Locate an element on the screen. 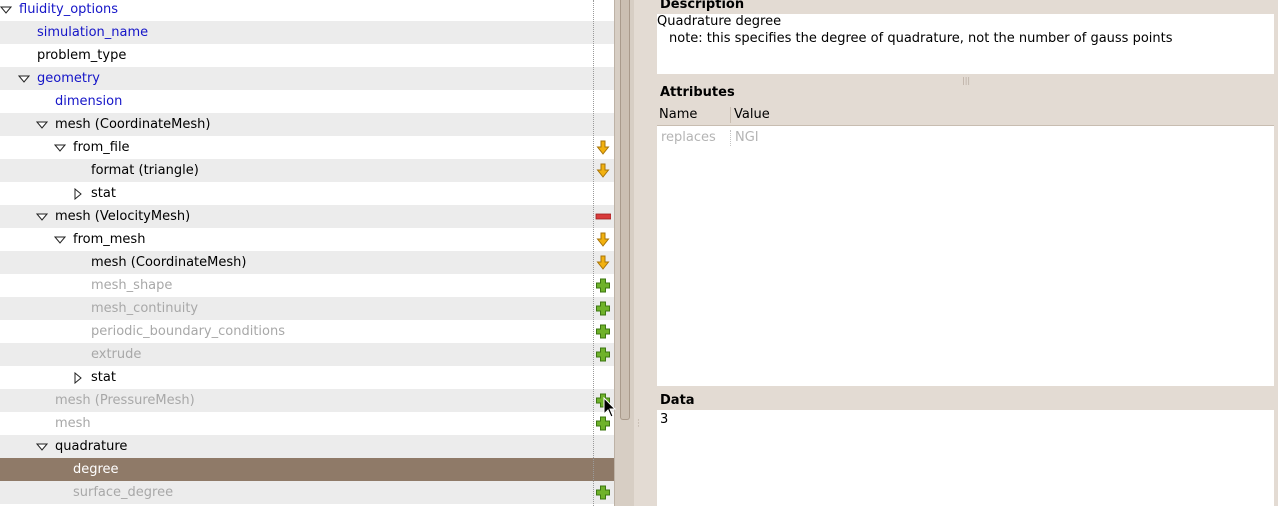 This screenshot has width=1278, height=506. description-resize-grip: ||| is located at coordinates (966, 80).